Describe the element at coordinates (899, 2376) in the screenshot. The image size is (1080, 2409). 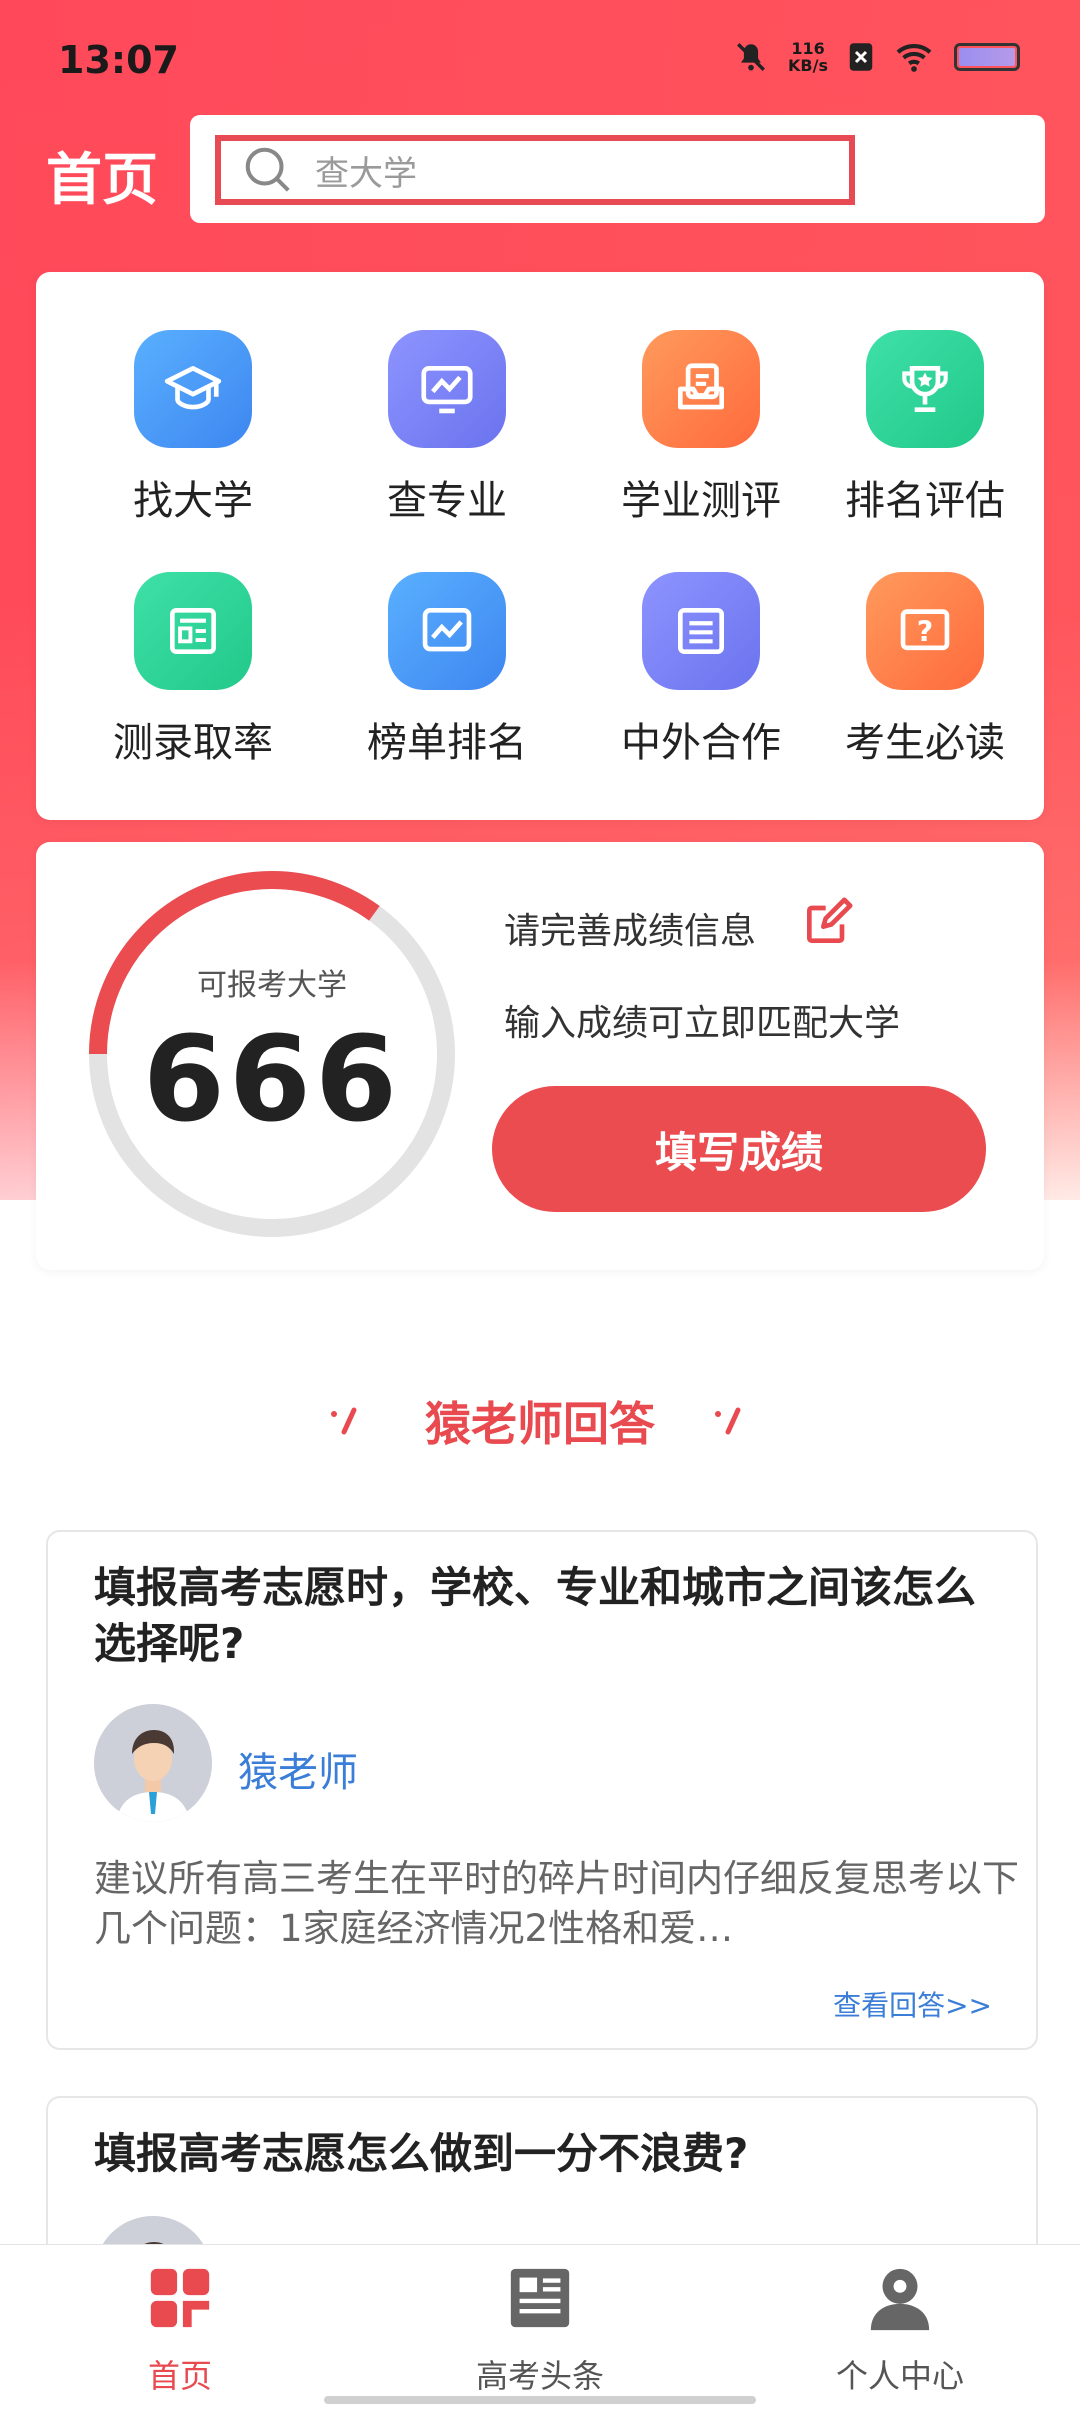
I see `tab-label: 个人中心` at that location.